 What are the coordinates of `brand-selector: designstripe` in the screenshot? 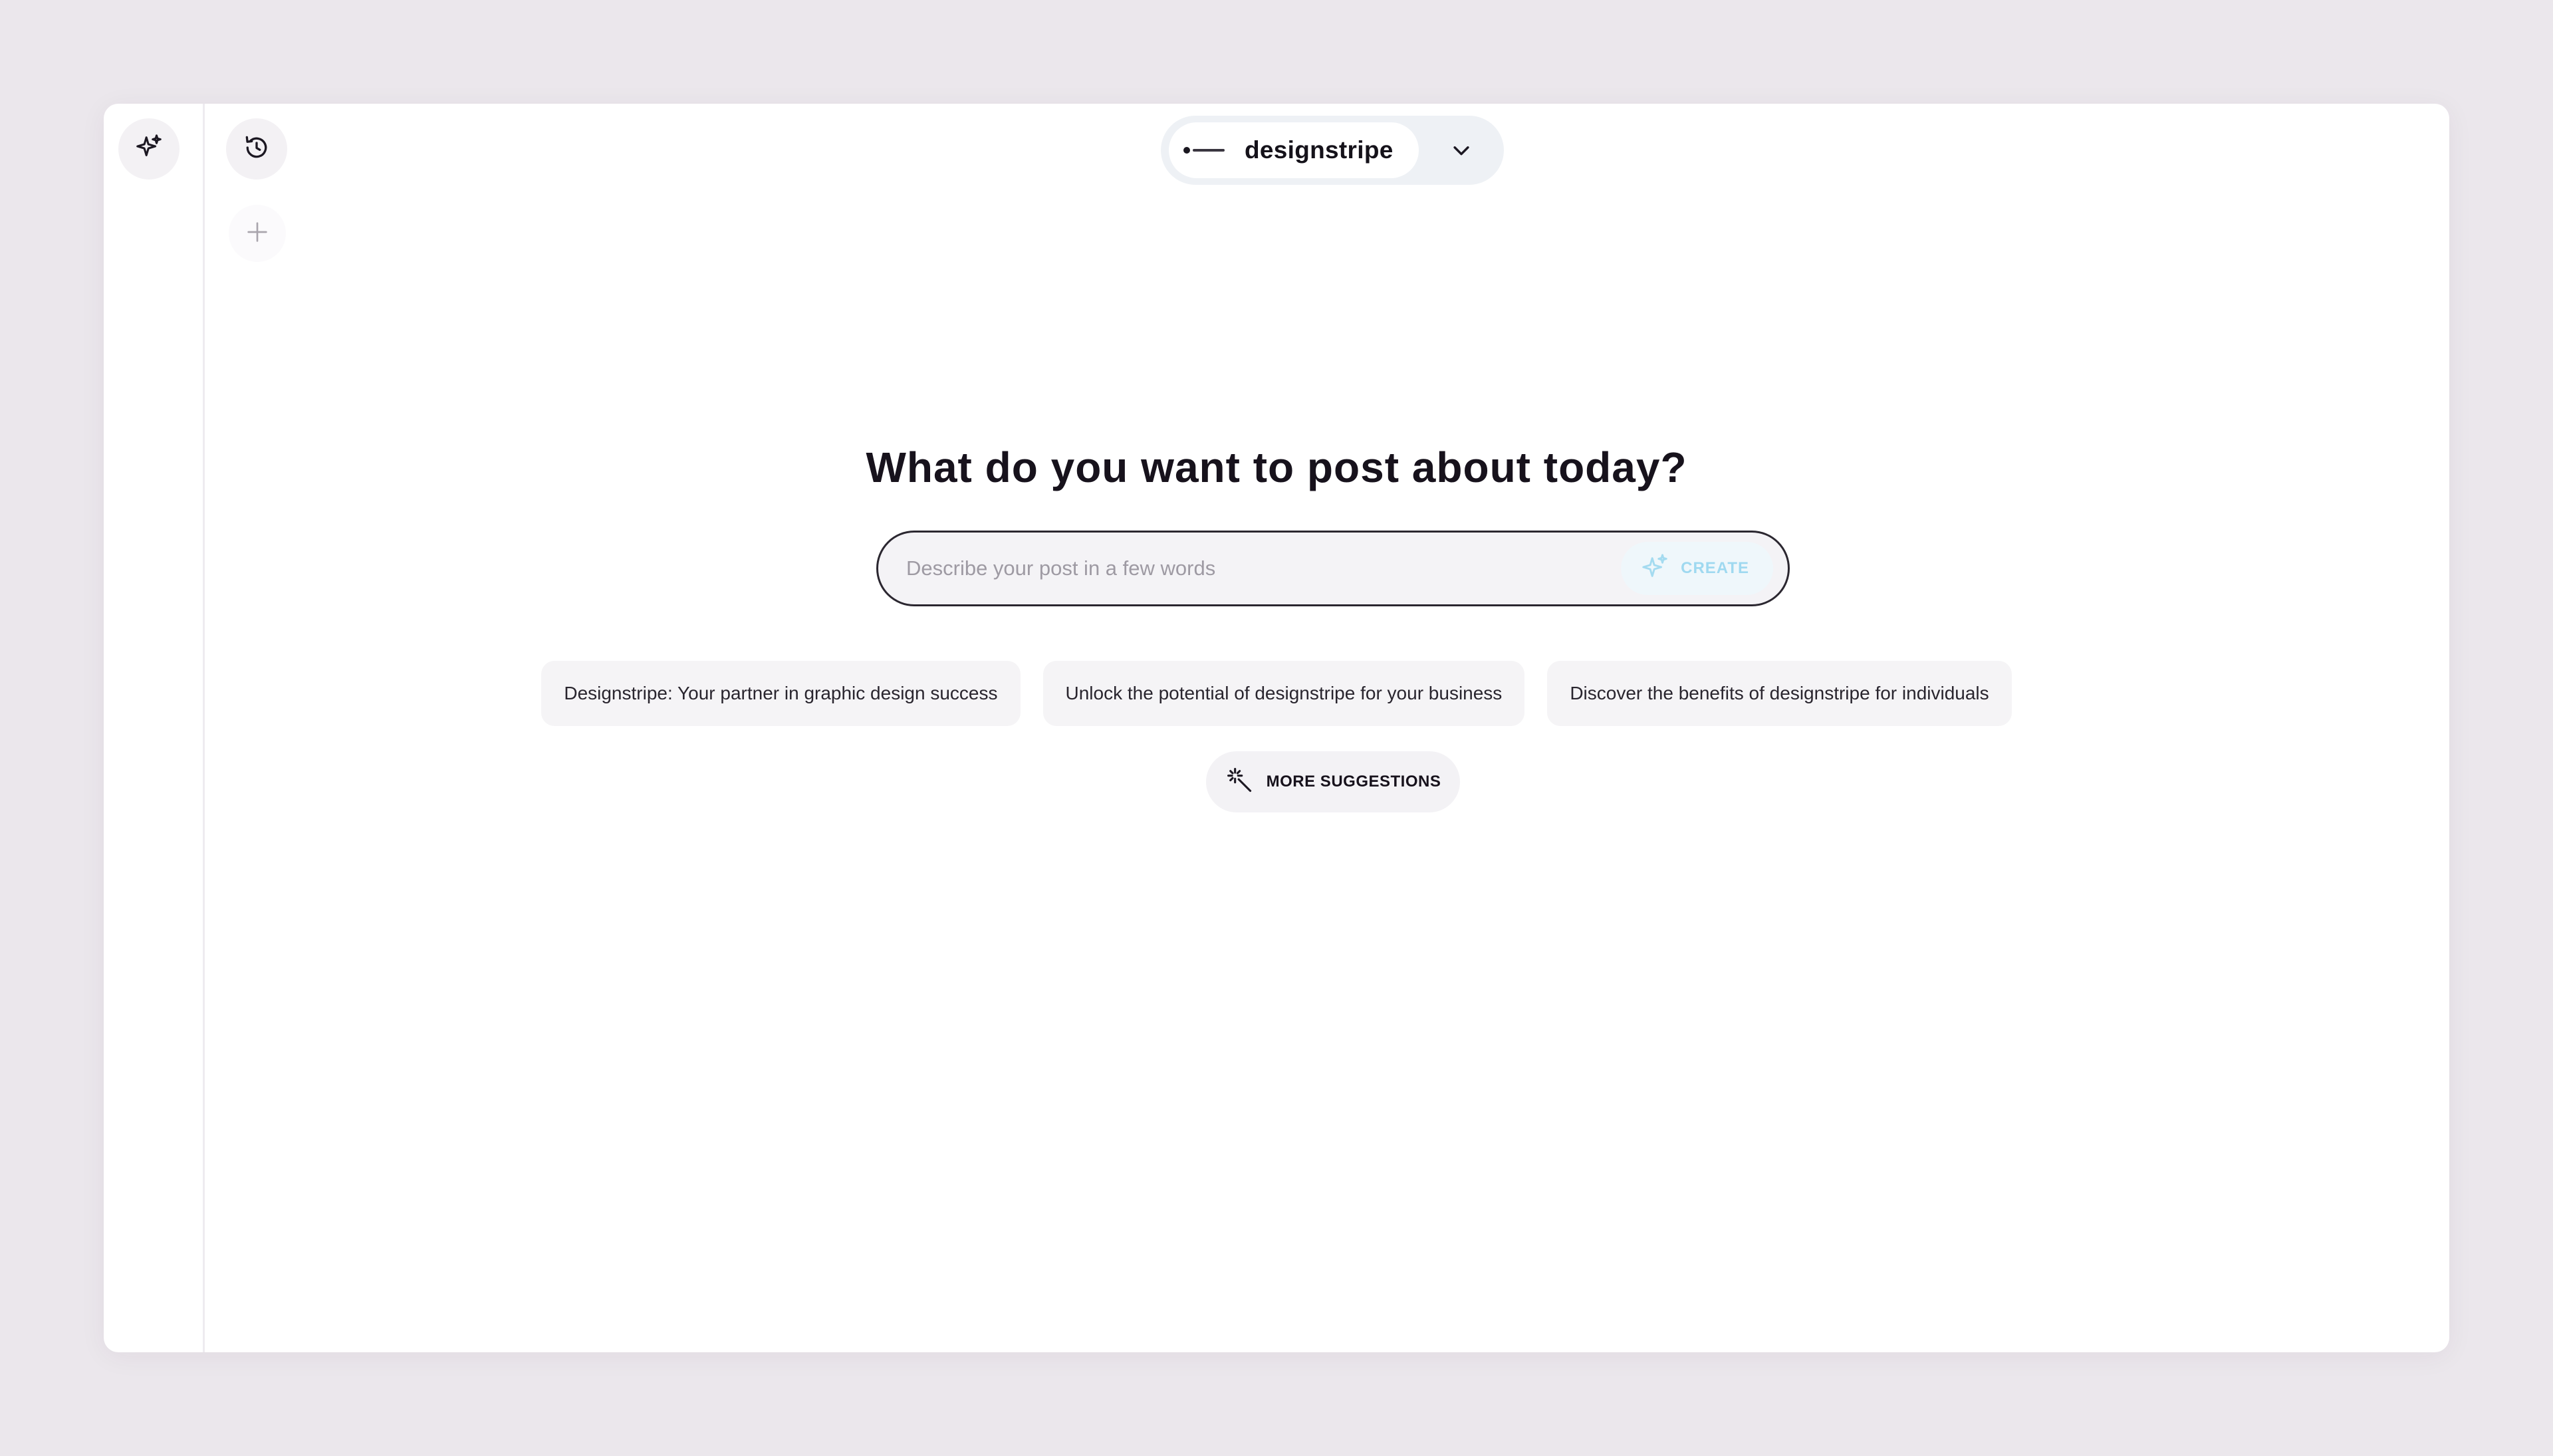 It's located at (1332, 150).